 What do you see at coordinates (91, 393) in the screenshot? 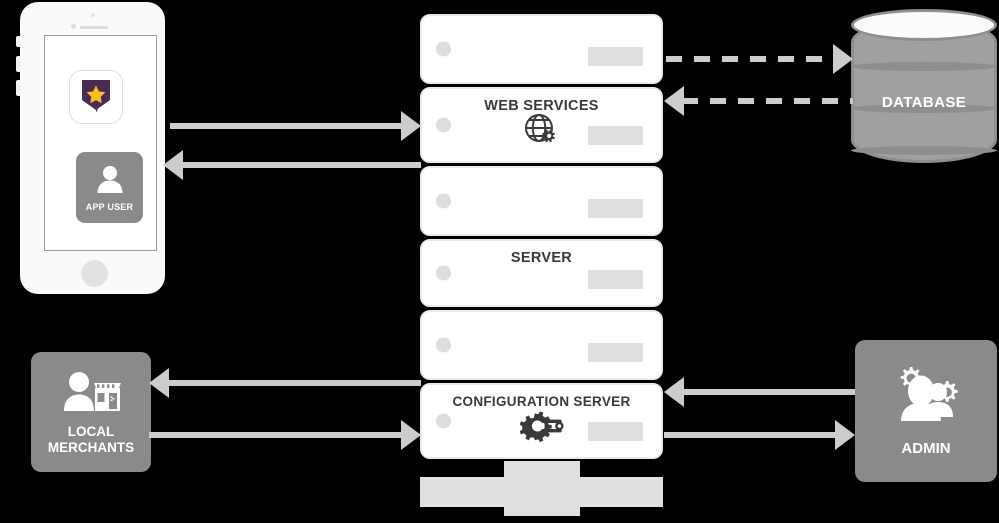
I see `person-storefront-icon` at bounding box center [91, 393].